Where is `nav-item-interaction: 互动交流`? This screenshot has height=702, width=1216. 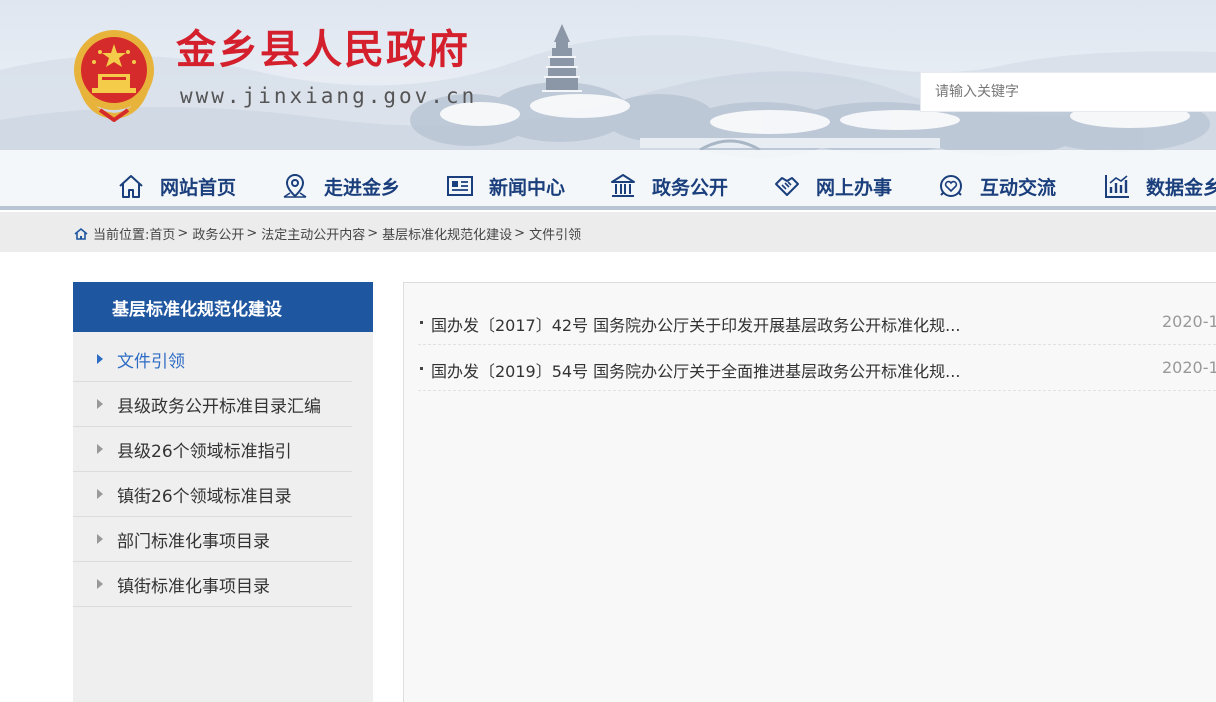 nav-item-interaction: 互动交流 is located at coordinates (996, 186).